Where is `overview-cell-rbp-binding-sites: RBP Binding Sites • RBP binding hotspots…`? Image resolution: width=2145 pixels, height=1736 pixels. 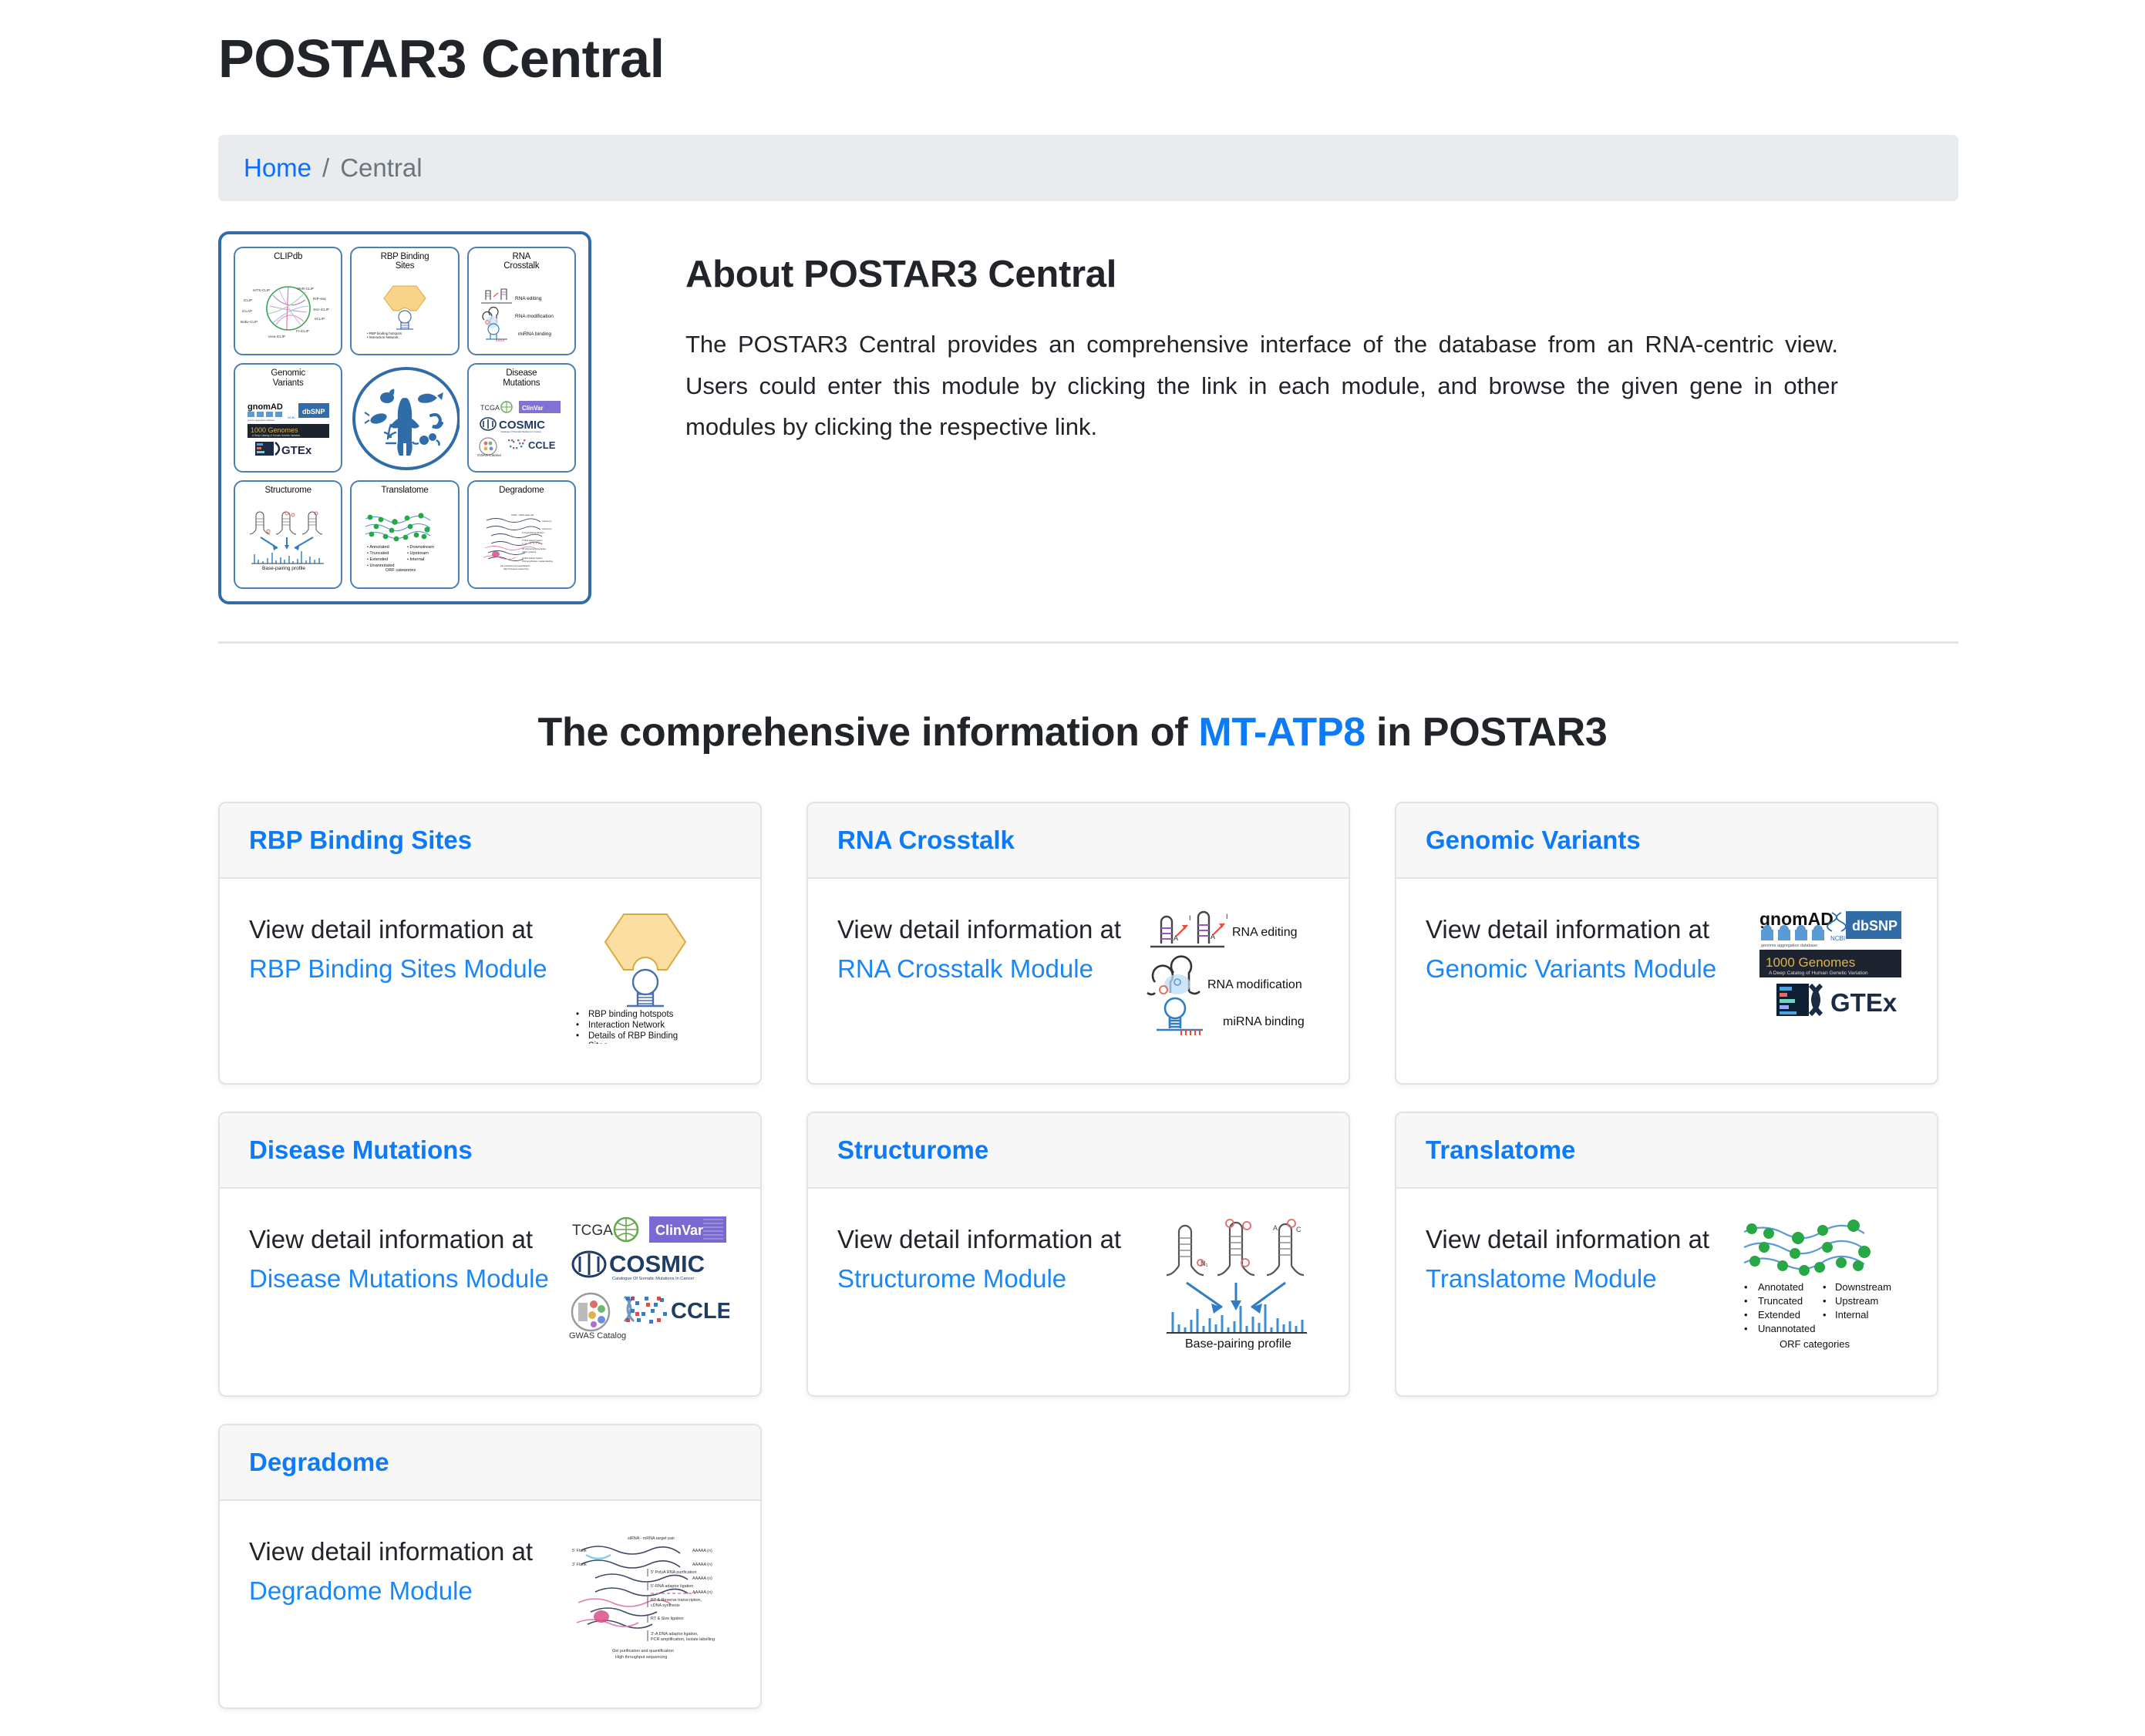 overview-cell-rbp-binding-sites: RBP Binding Sites • RBP binding hotspots… is located at coordinates (405, 301).